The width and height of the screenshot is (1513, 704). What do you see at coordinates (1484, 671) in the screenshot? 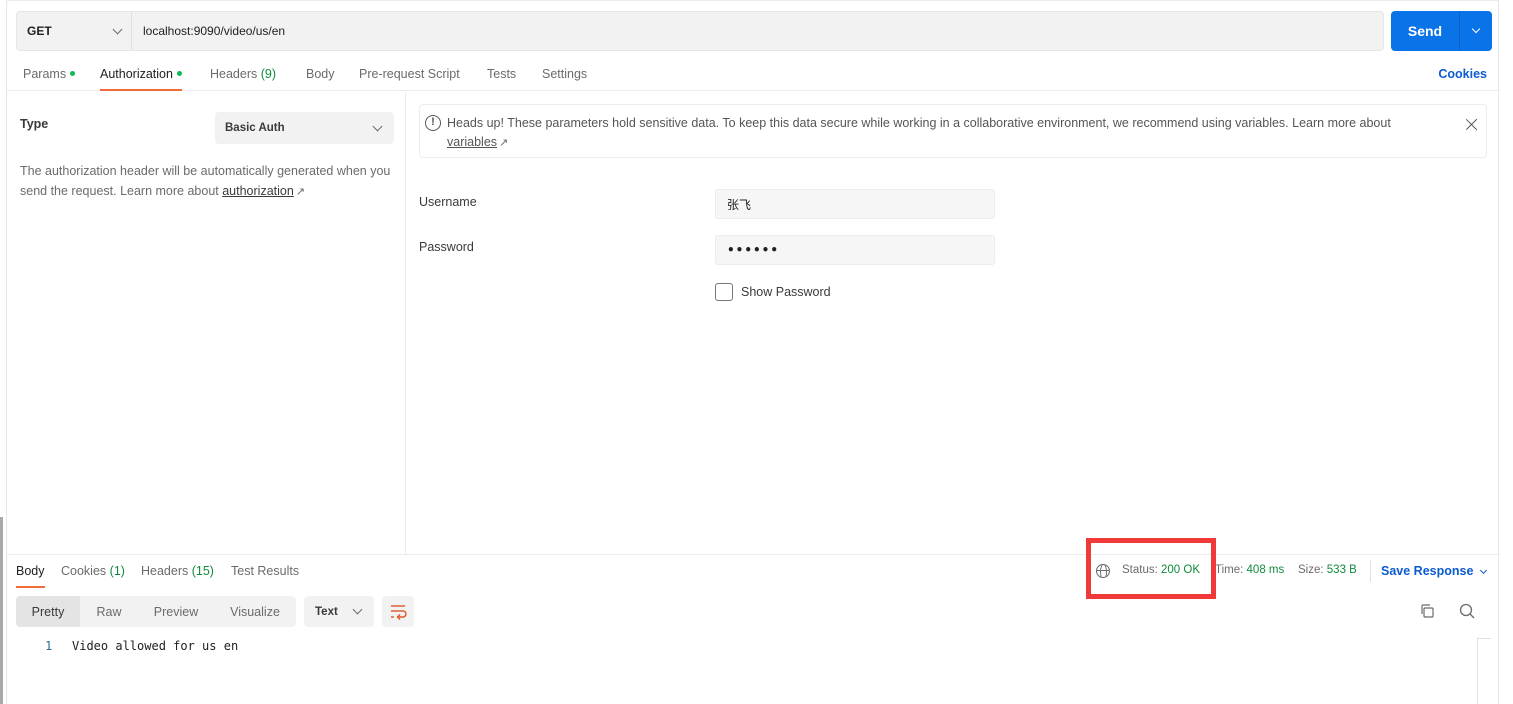
I see `editor-scrollbar` at bounding box center [1484, 671].